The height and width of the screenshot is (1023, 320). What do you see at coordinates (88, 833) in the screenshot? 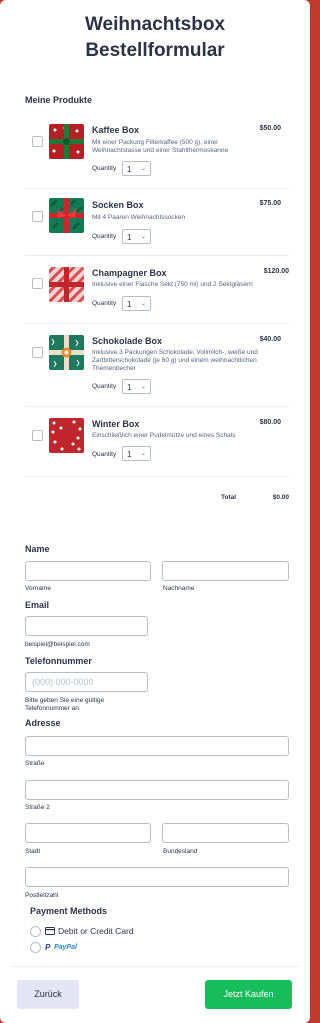
I see `city-input` at bounding box center [88, 833].